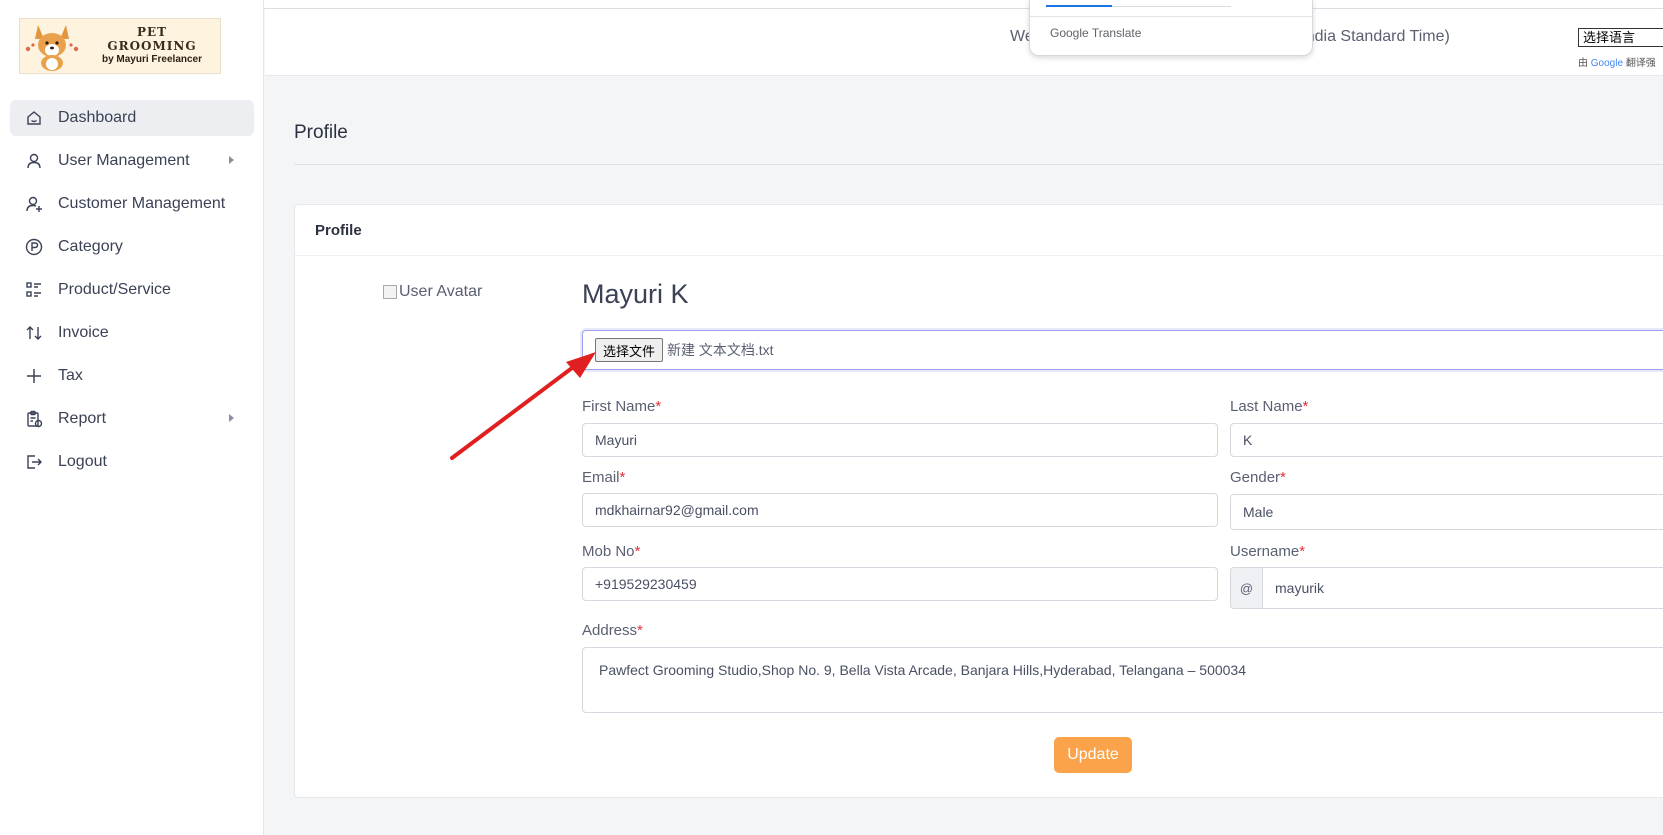 Image resolution: width=1663 pixels, height=835 pixels. Describe the element at coordinates (152, 32) in the screenshot. I see `logo-line-1: PET` at that location.